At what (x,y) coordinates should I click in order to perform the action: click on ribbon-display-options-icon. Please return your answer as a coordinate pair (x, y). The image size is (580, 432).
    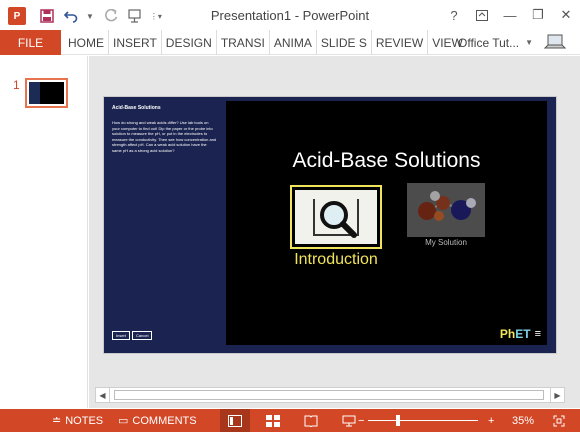
    Looking at the image, I should click on (482, 15).